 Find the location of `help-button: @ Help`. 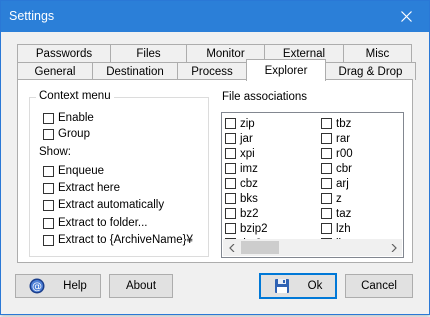

help-button: @ Help is located at coordinates (58, 286).